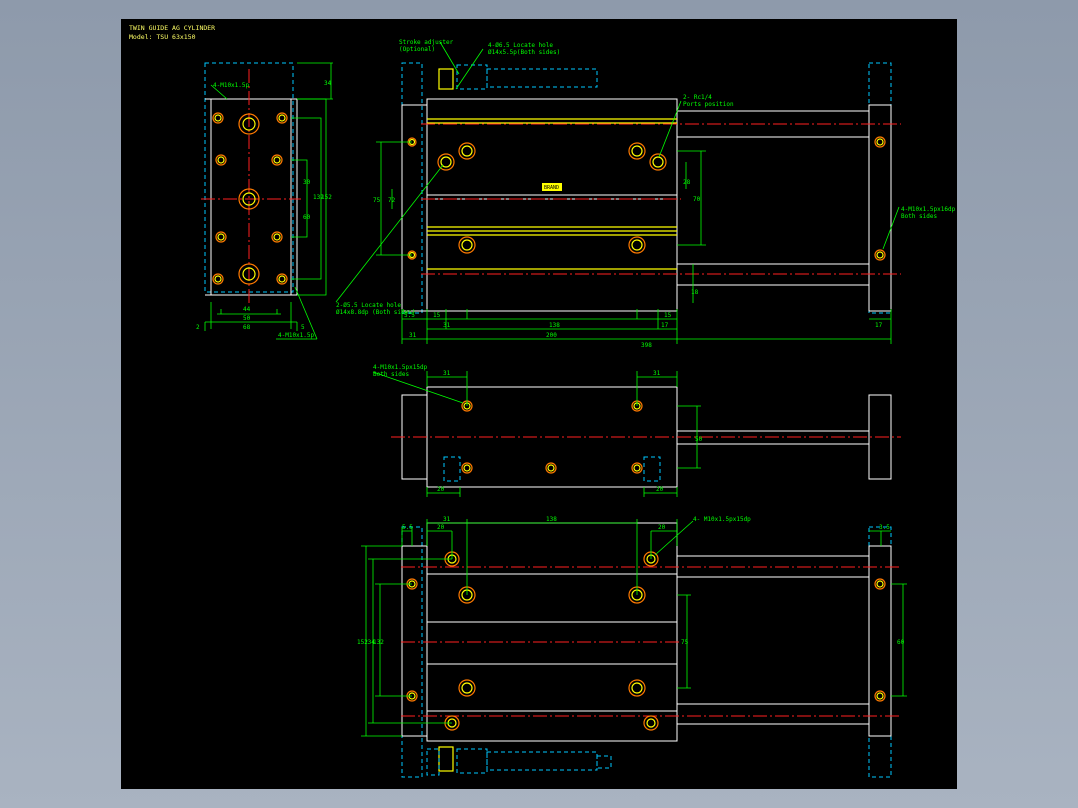 This screenshot has height=808, width=1078. What do you see at coordinates (392, 200) in the screenshot?
I see `dim-72: 72` at bounding box center [392, 200].